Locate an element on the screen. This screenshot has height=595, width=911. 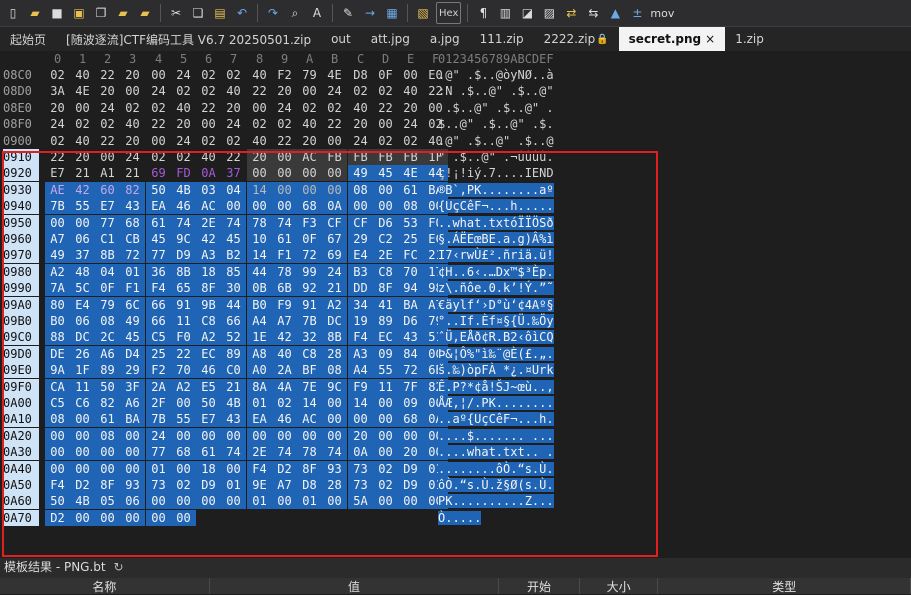
tab-4: a.jpg is located at coordinates (445, 39).